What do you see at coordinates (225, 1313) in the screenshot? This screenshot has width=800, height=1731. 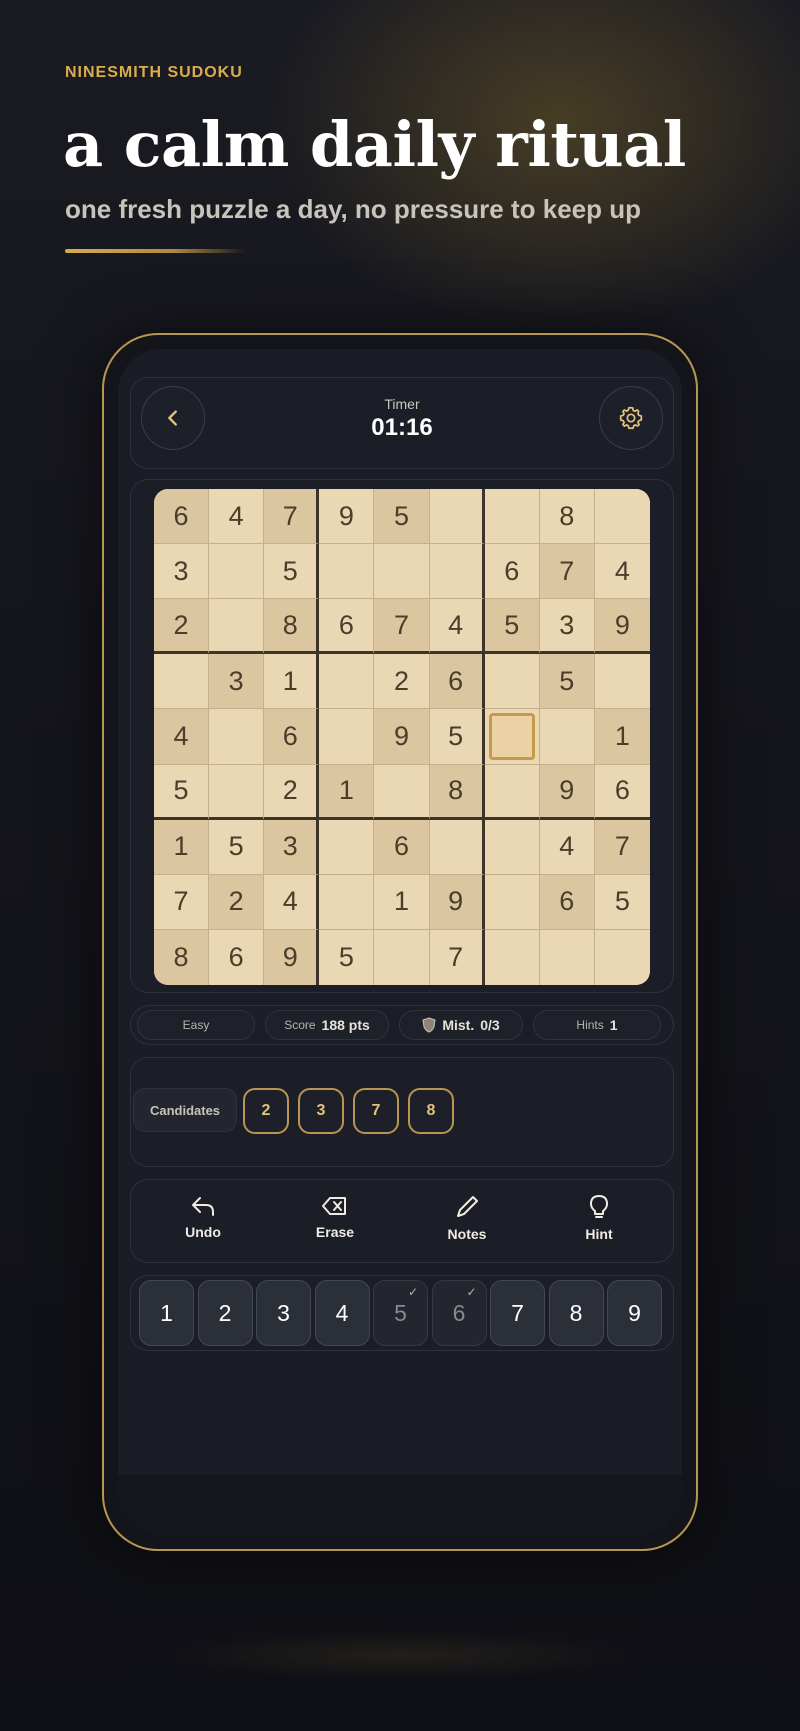 I see `keypad-key-2: 2` at bounding box center [225, 1313].